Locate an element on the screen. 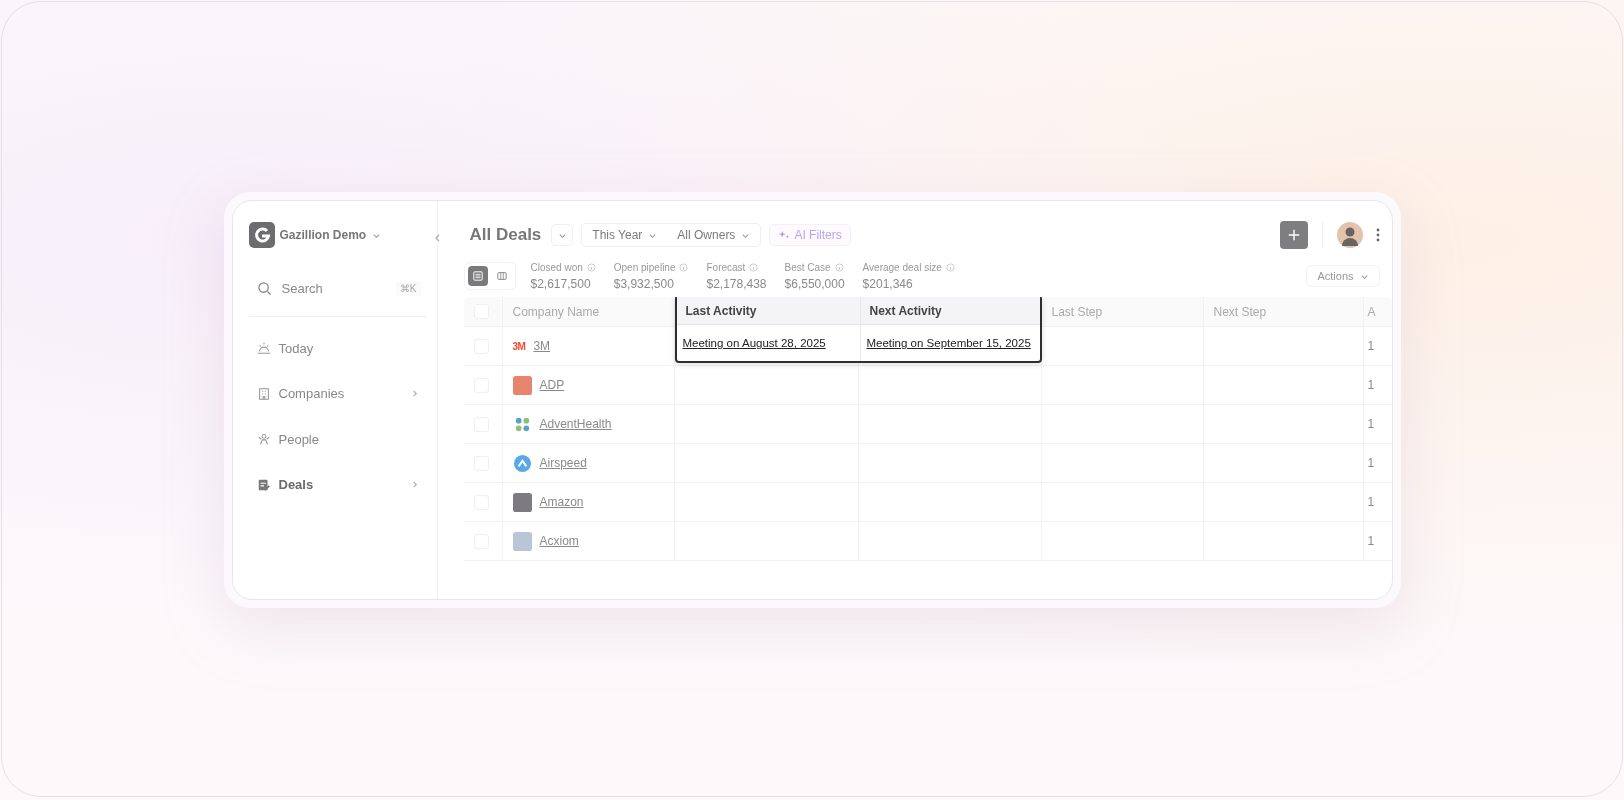  building-icon is located at coordinates (263, 393).